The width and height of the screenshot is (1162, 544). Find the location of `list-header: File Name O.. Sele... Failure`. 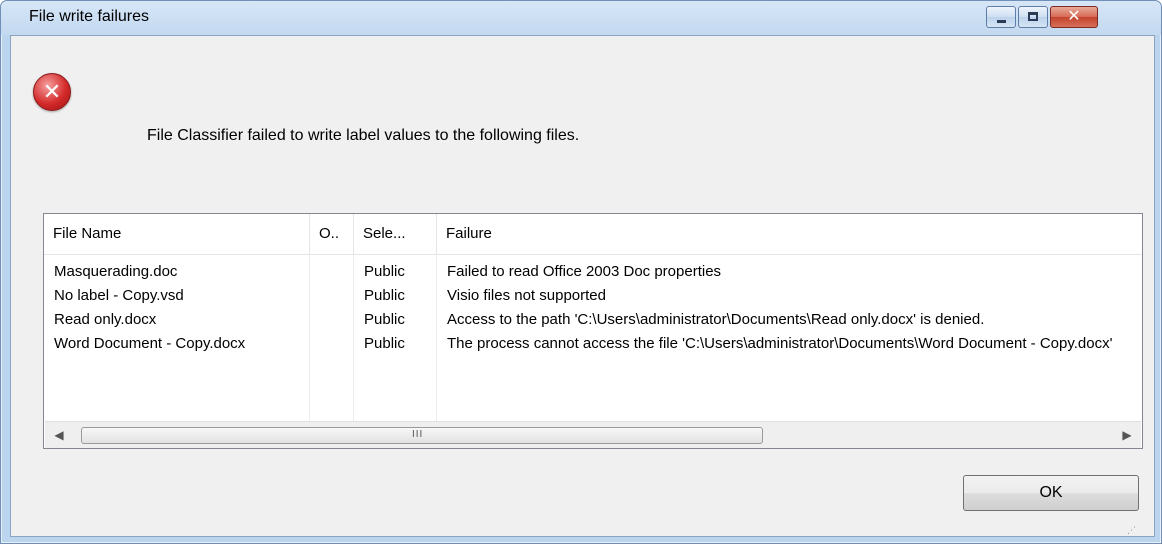

list-header: File Name O.. Sele... Failure is located at coordinates (593, 234).